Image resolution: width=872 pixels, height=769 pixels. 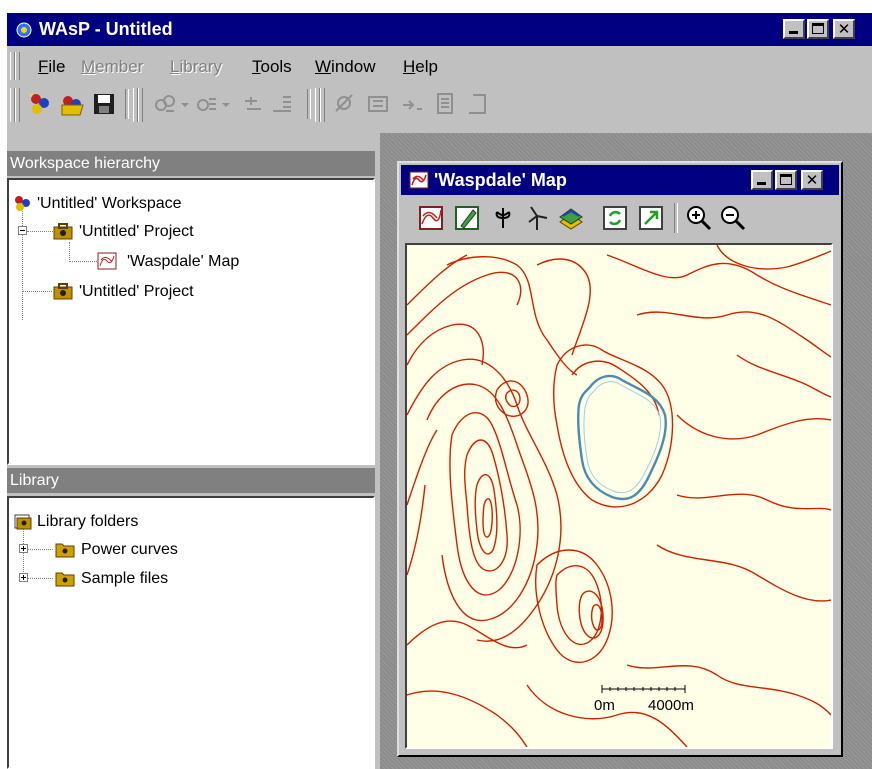 What do you see at coordinates (412, 104) in the screenshot?
I see `library-insert-icon` at bounding box center [412, 104].